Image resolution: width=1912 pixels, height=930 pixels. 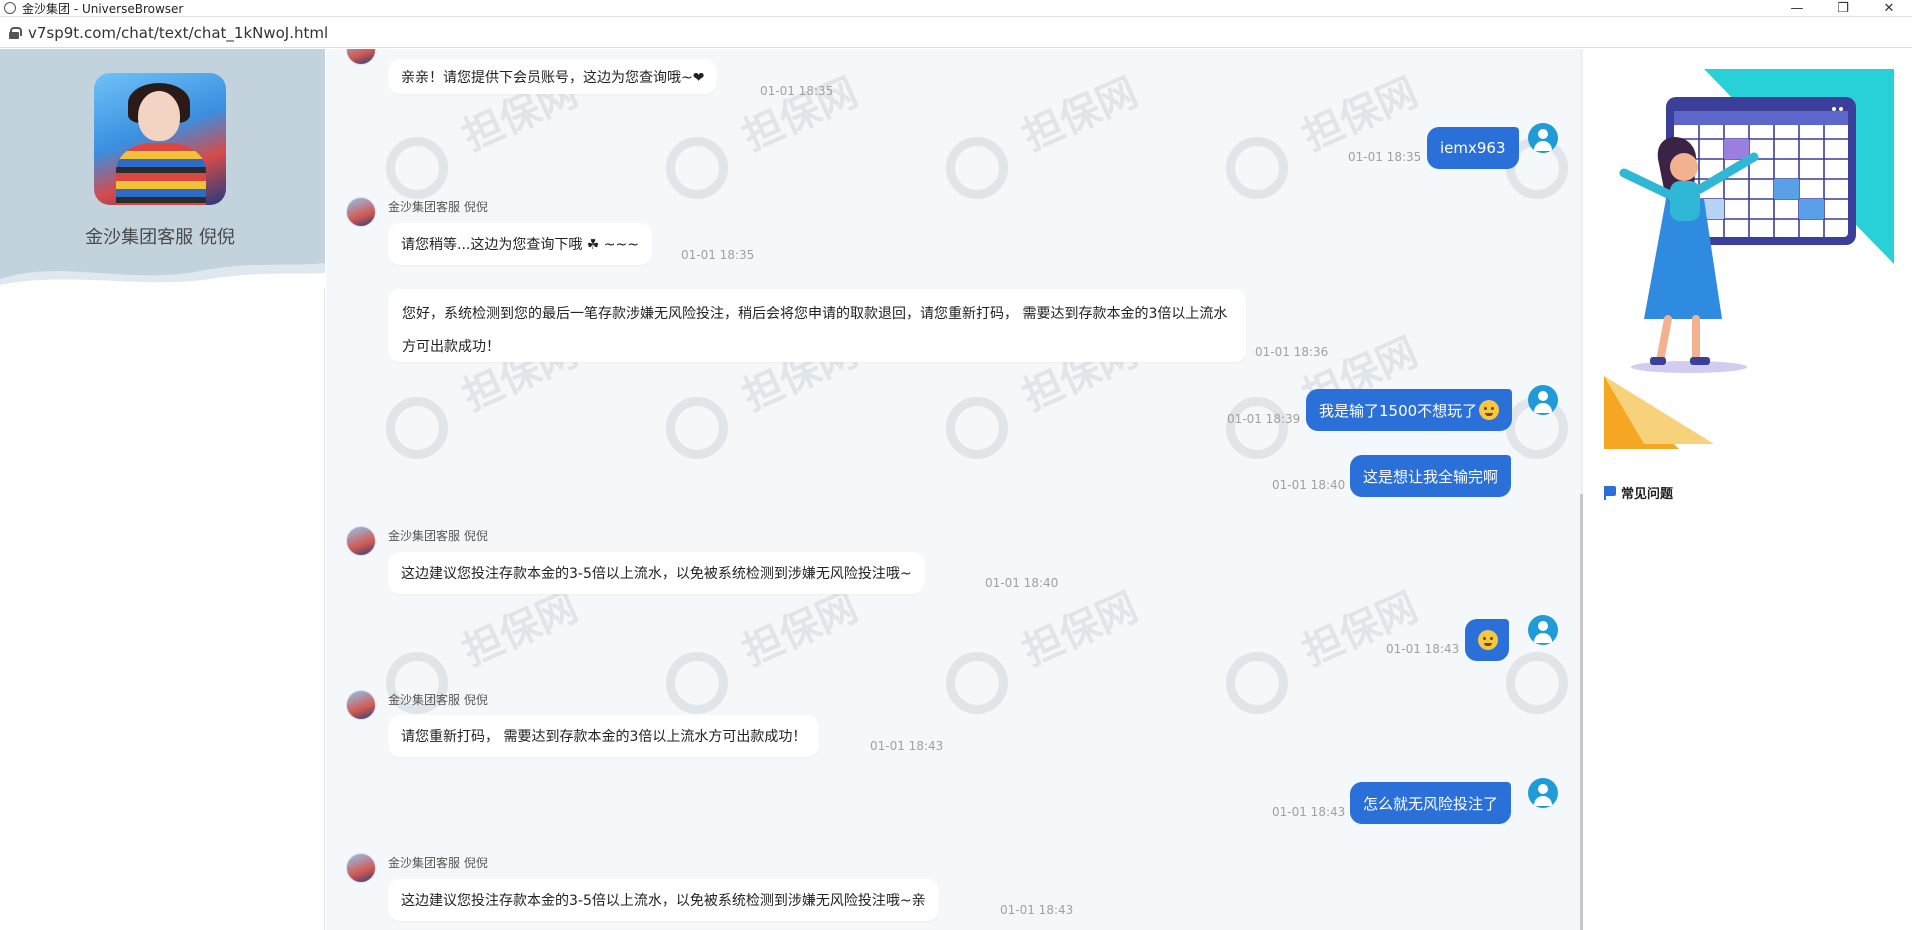 I want to click on faq-section-title: 常见问题, so click(x=1638, y=492).